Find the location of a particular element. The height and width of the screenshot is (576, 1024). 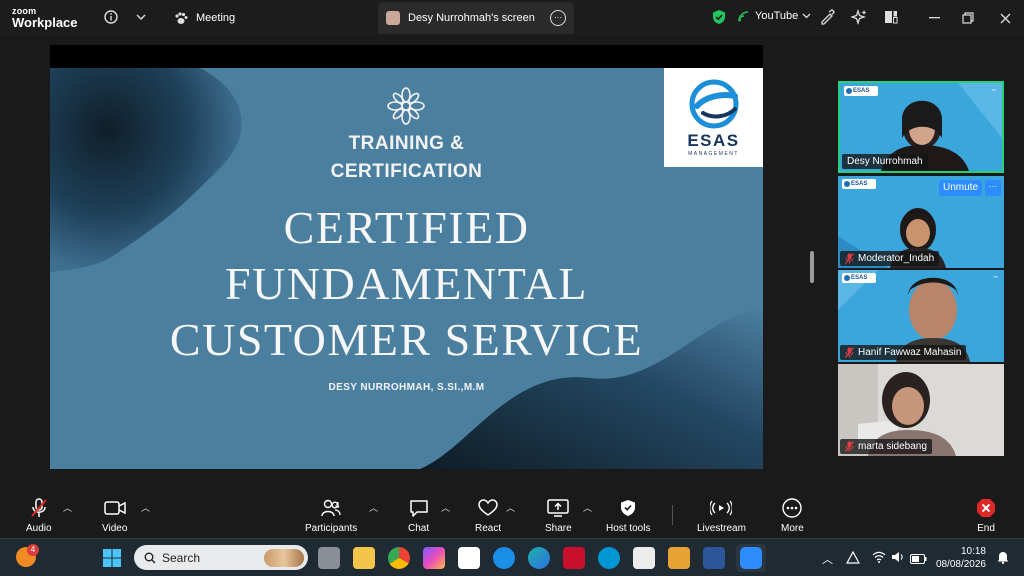

clock-time: 10:18 is located at coordinates (973, 551).